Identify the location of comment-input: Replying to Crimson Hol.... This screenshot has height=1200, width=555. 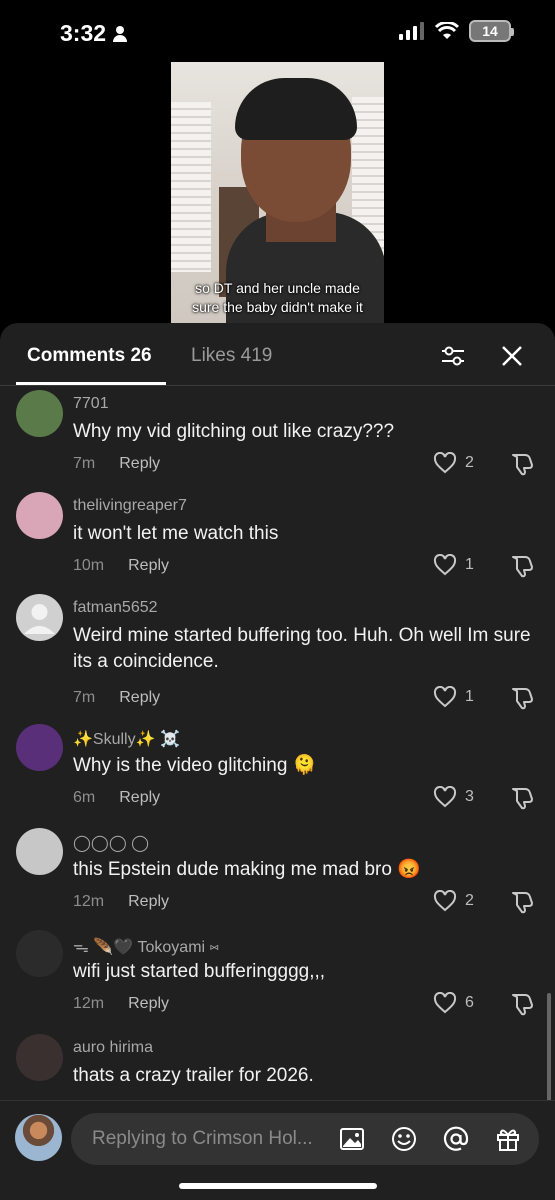
(305, 1139).